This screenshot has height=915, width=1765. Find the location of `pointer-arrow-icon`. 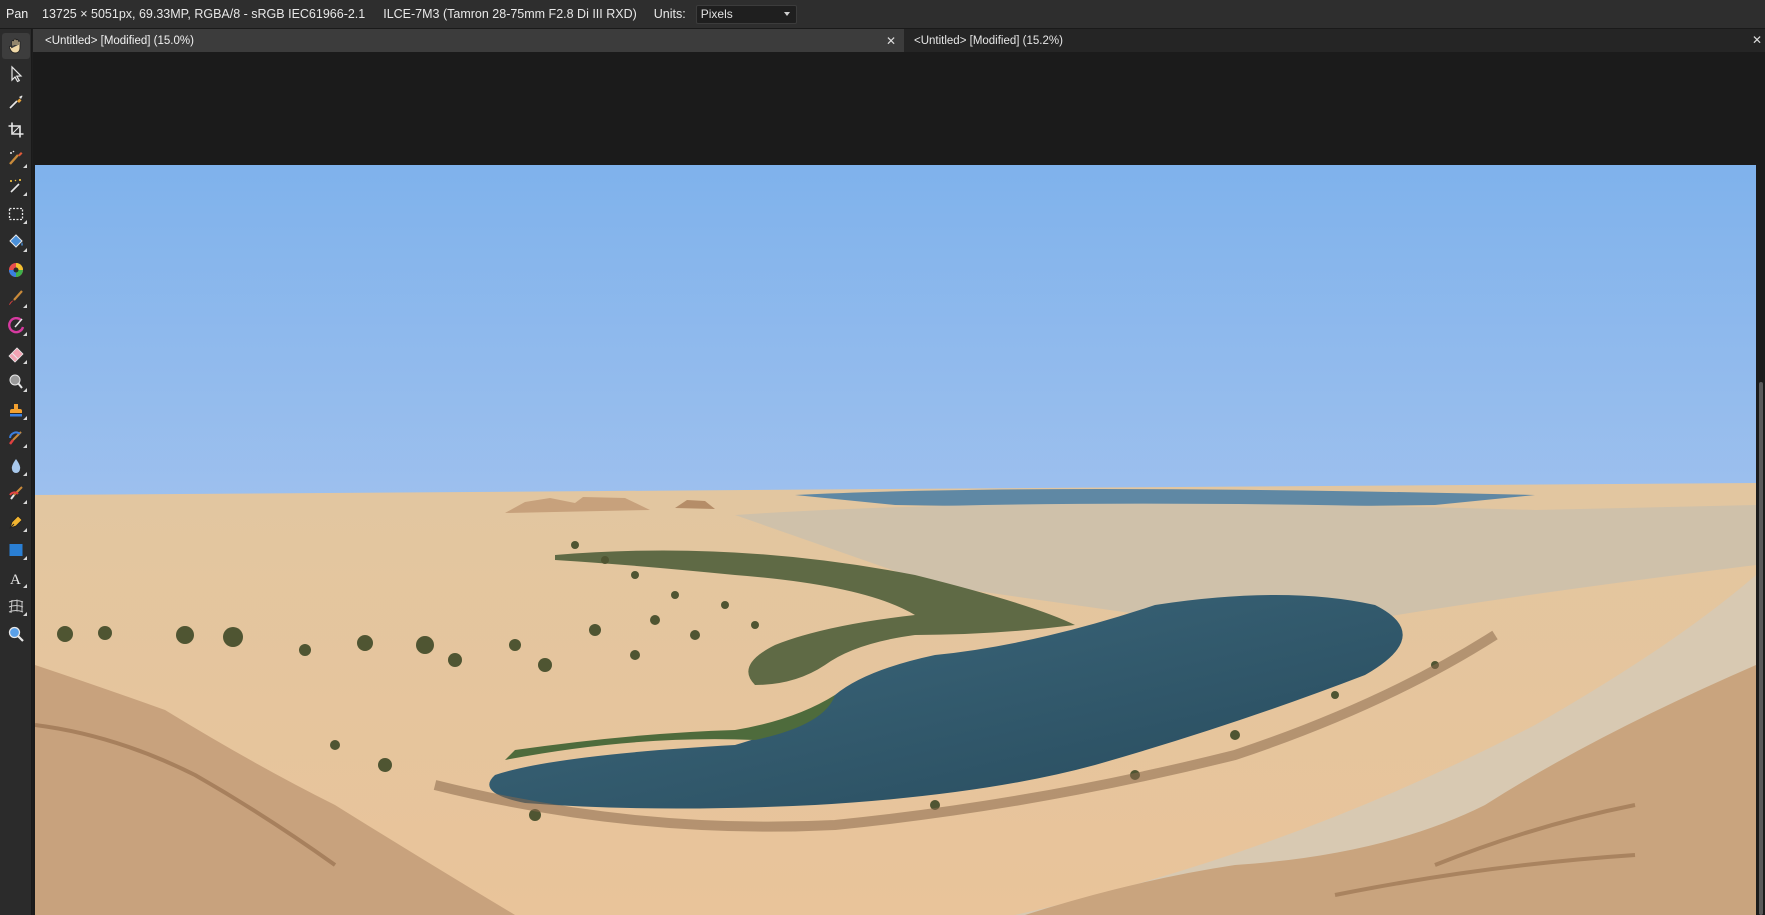

pointer-arrow-icon is located at coordinates (16, 74).